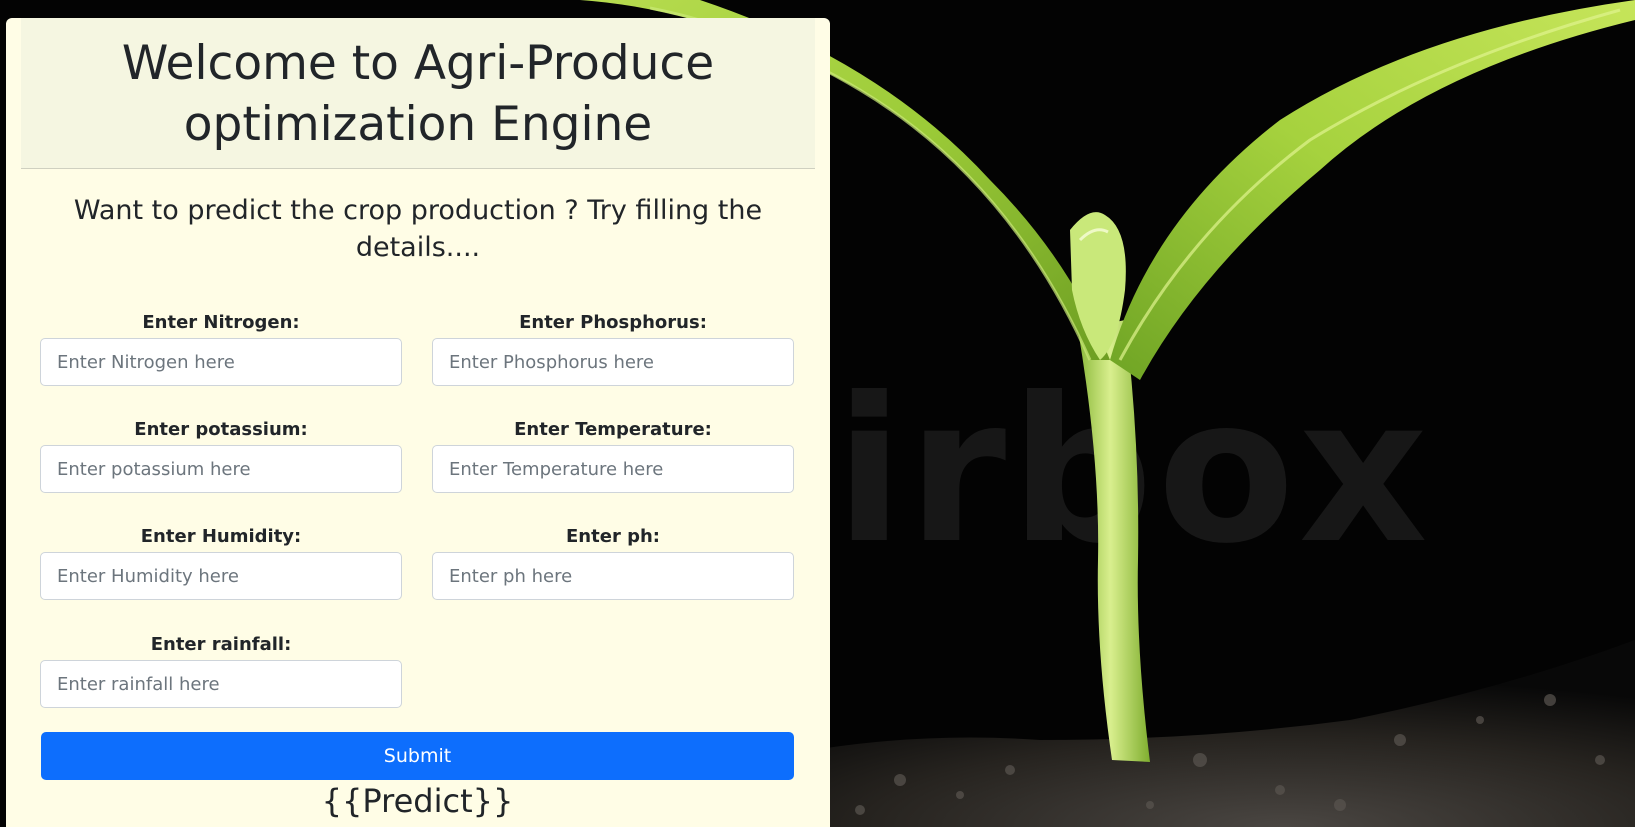 Image resolution: width=1635 pixels, height=827 pixels. Describe the element at coordinates (613, 536) in the screenshot. I see `ph-label: Enter ph:` at that location.